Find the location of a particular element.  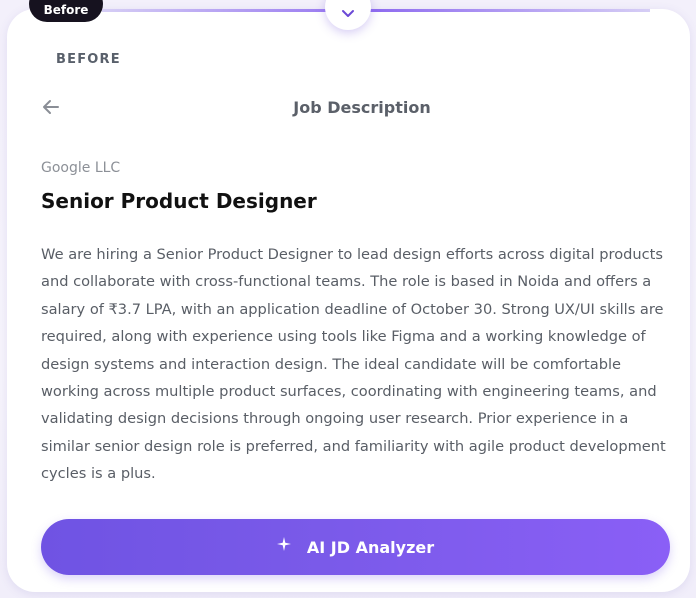

ai-jd-analyzer-button: AI JD Analyzer is located at coordinates (355, 547).